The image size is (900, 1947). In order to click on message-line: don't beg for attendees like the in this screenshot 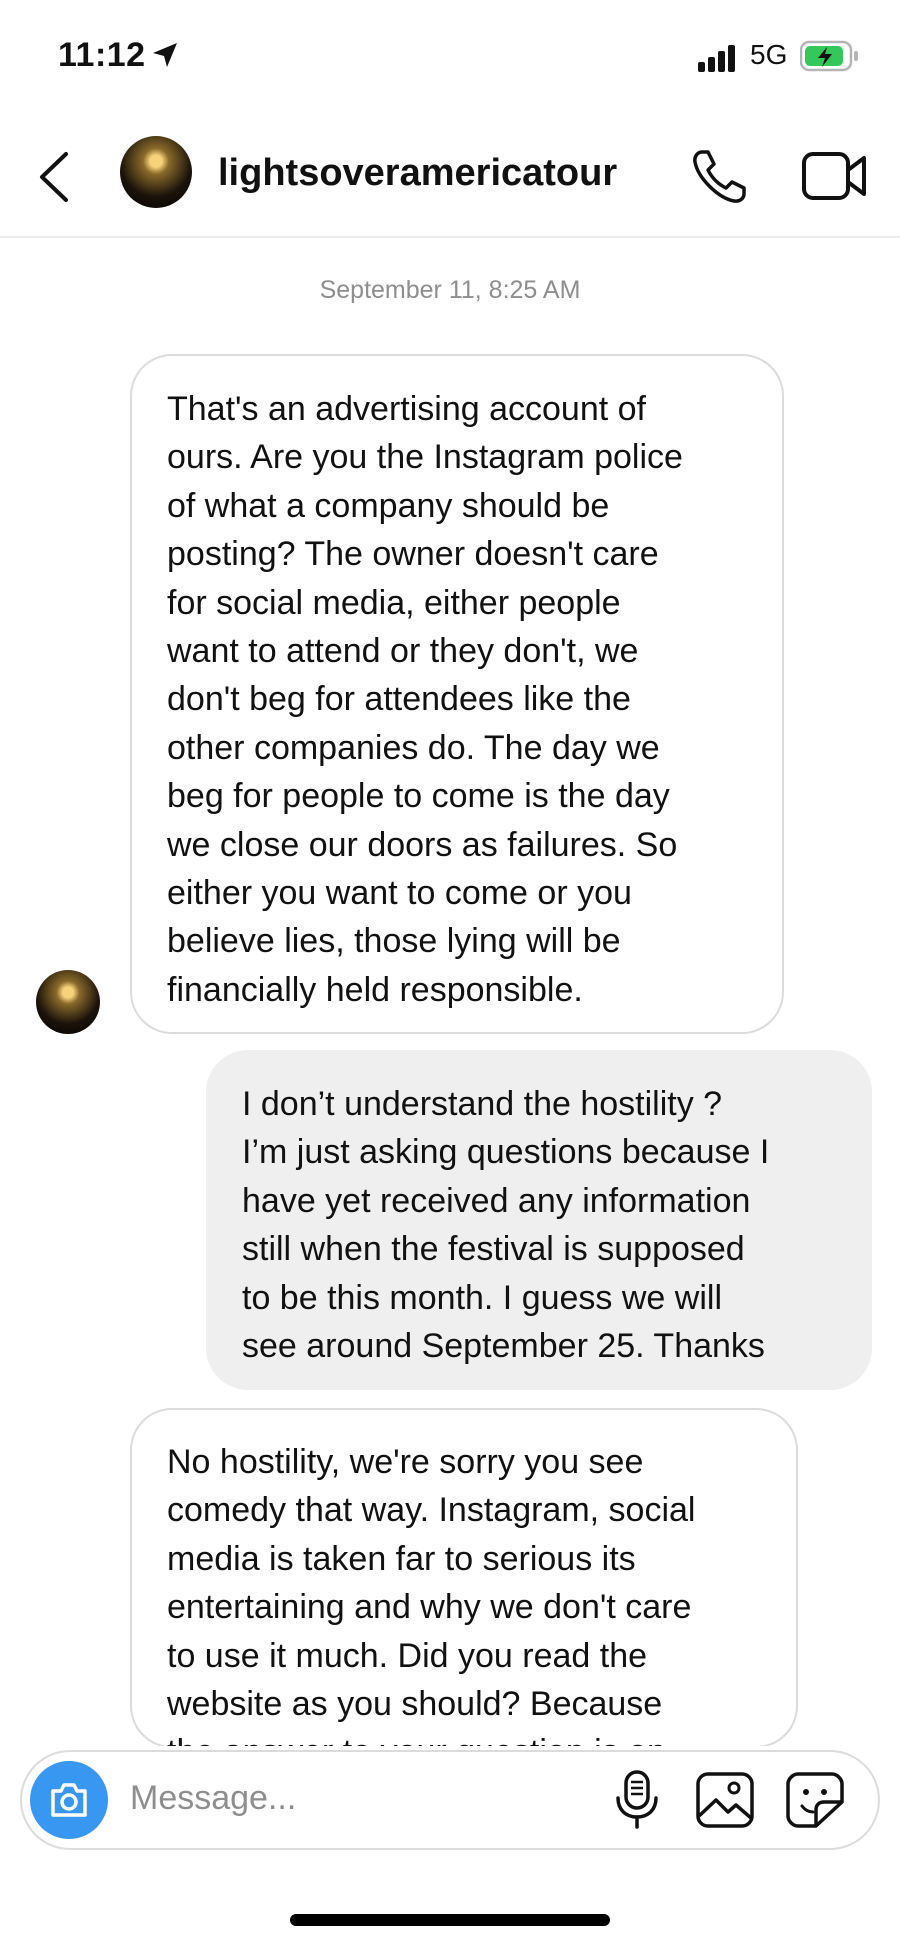, I will do `click(399, 699)`.